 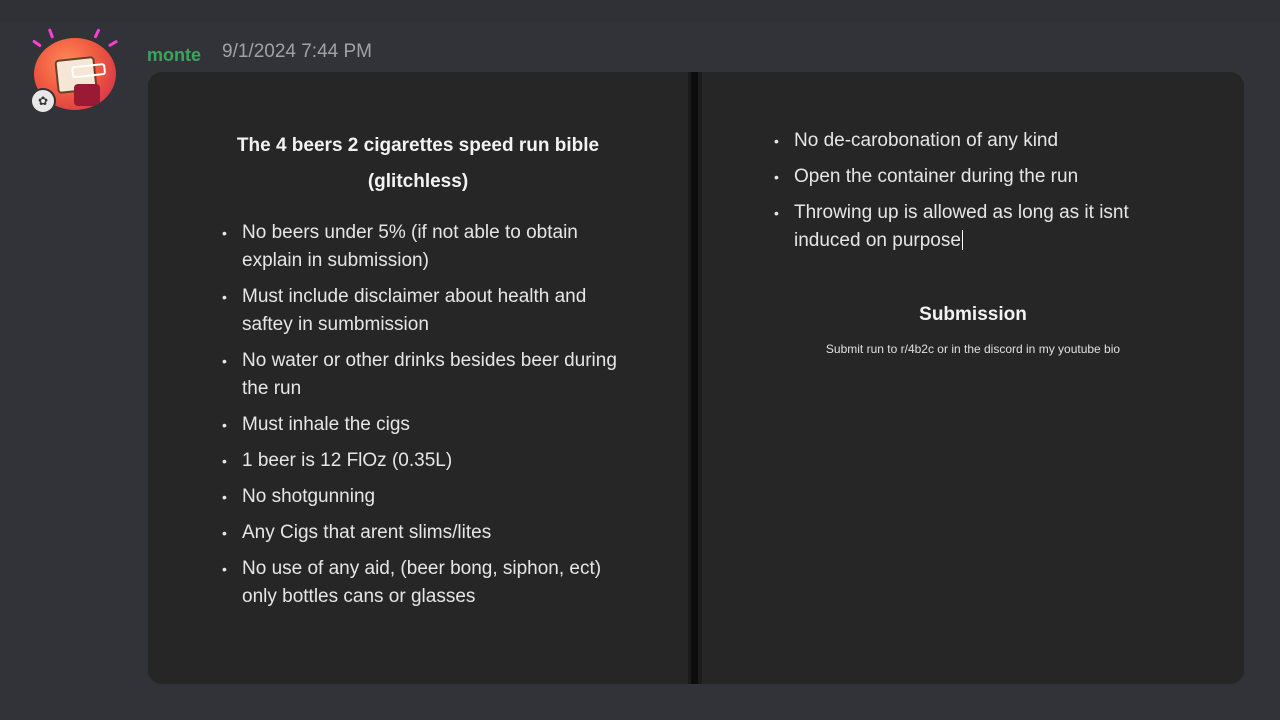 I want to click on rule-text: 1 beer is 12 FlOz (0.35L), so click(x=347, y=460).